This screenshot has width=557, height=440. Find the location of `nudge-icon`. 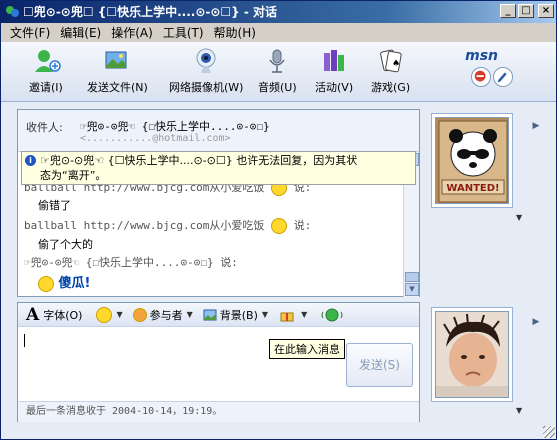

nudge-icon is located at coordinates (332, 314).